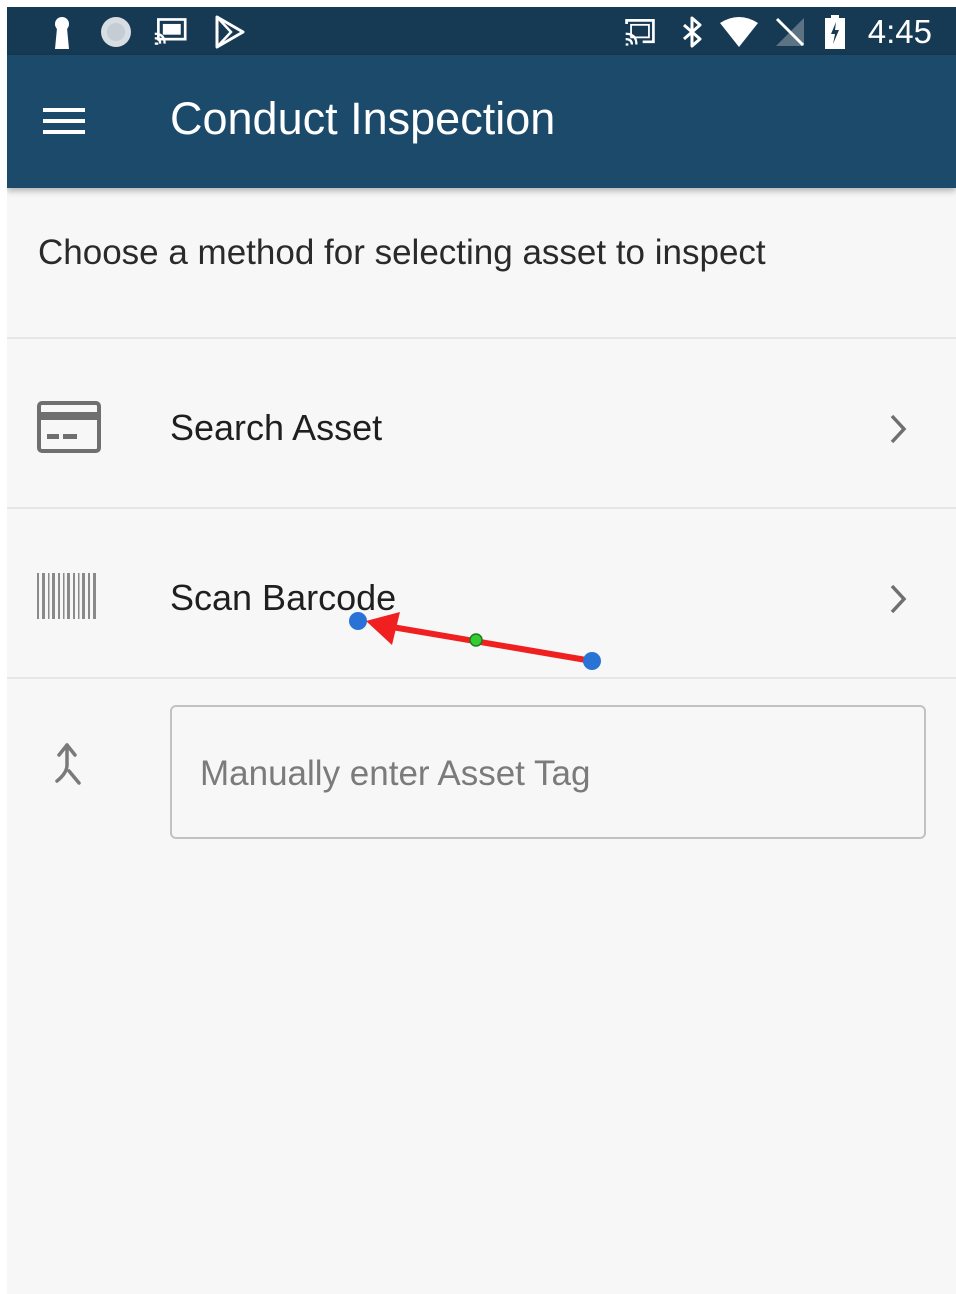 The height and width of the screenshot is (1294, 956). Describe the element at coordinates (68, 764) in the screenshot. I see `merge-arrow-icon` at that location.